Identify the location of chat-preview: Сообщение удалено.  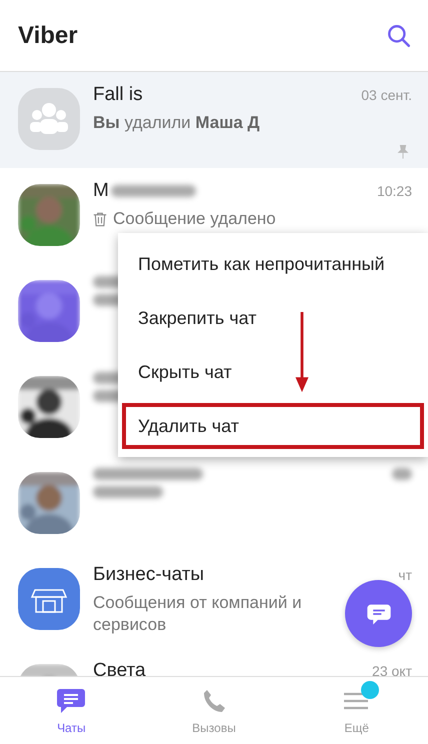
(194, 219).